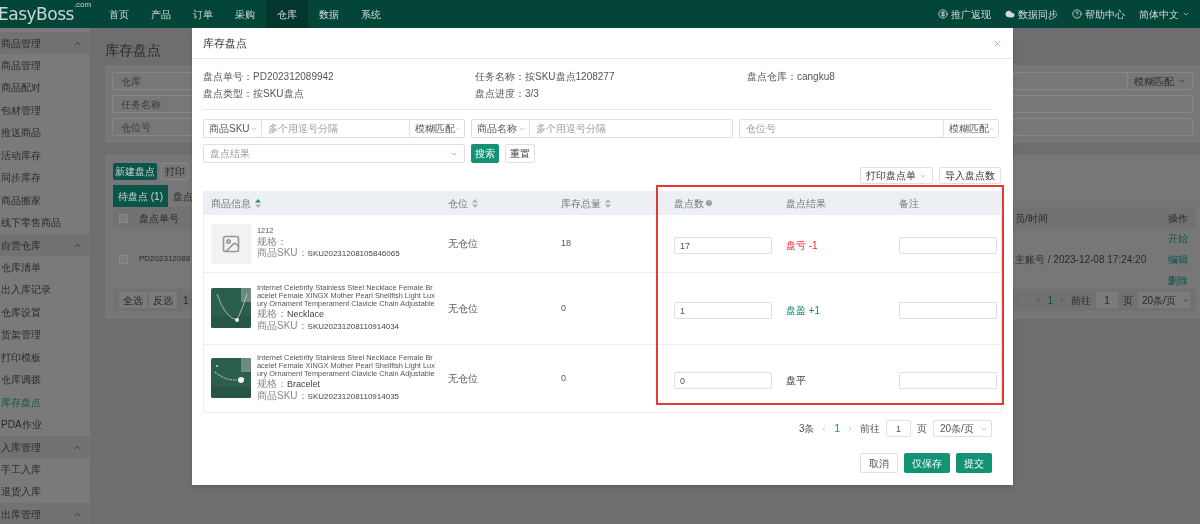 Image resolution: width=1200 pixels, height=524 pixels. Describe the element at coordinates (269, 77) in the screenshot. I see `info-text: 盘点单号：PD202312089942` at that location.